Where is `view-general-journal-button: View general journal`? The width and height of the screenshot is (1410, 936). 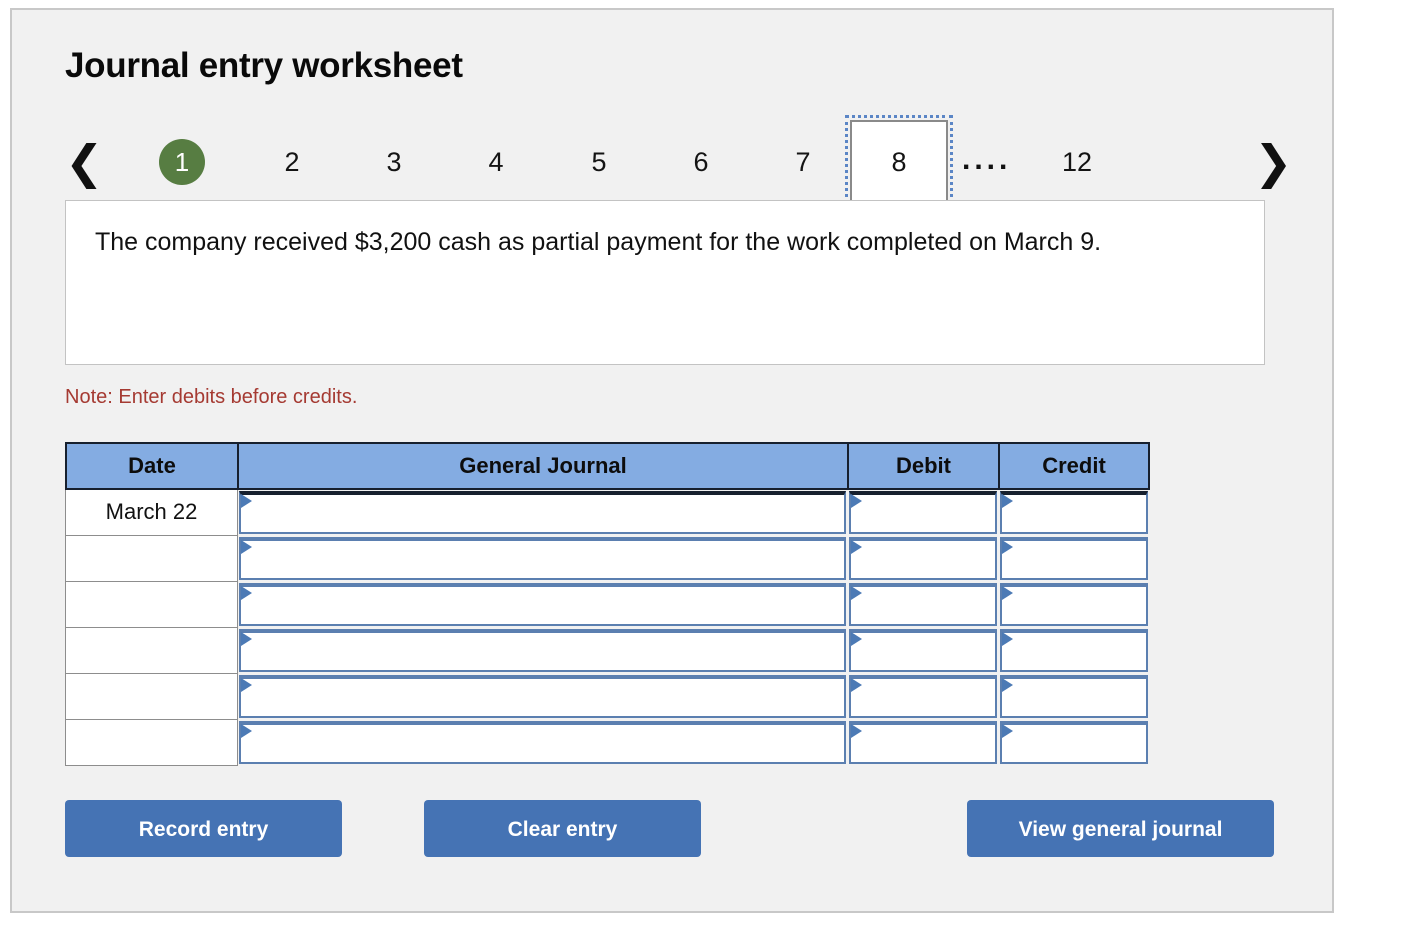 view-general-journal-button: View general journal is located at coordinates (1120, 828).